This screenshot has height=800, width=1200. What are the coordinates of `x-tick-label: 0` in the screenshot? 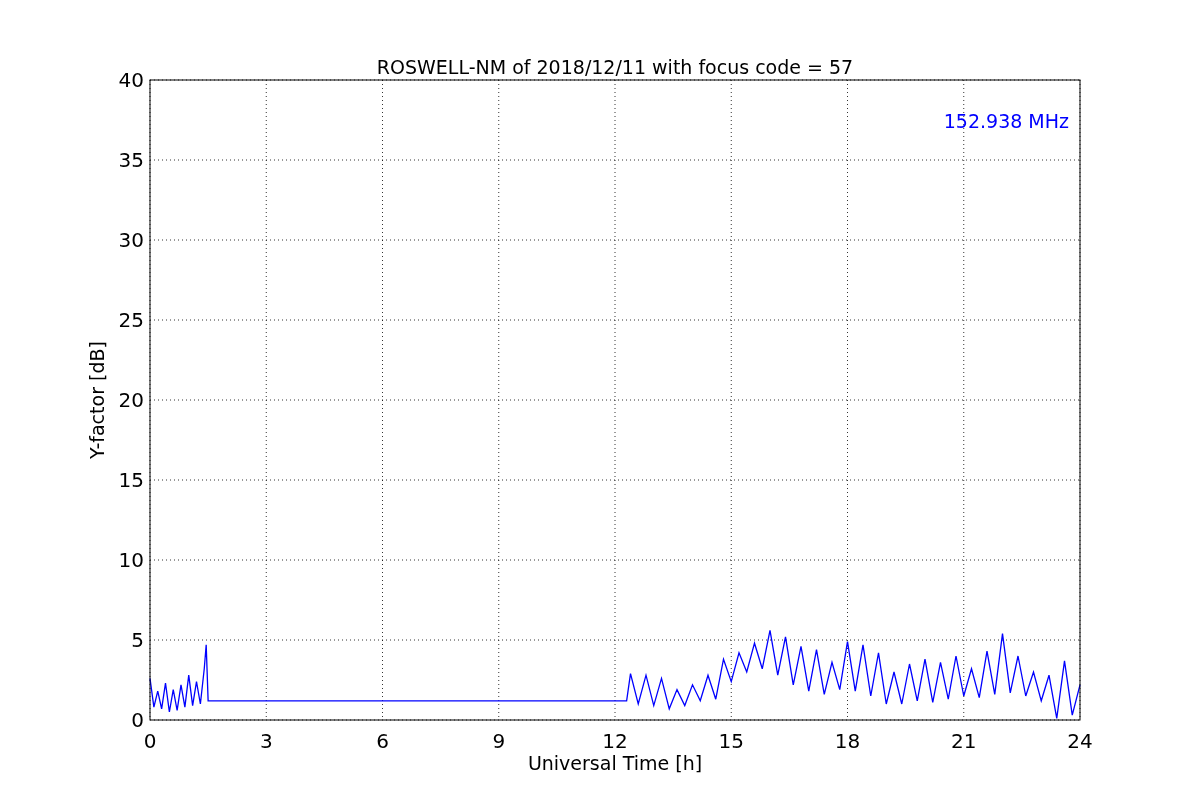 It's located at (150, 741).